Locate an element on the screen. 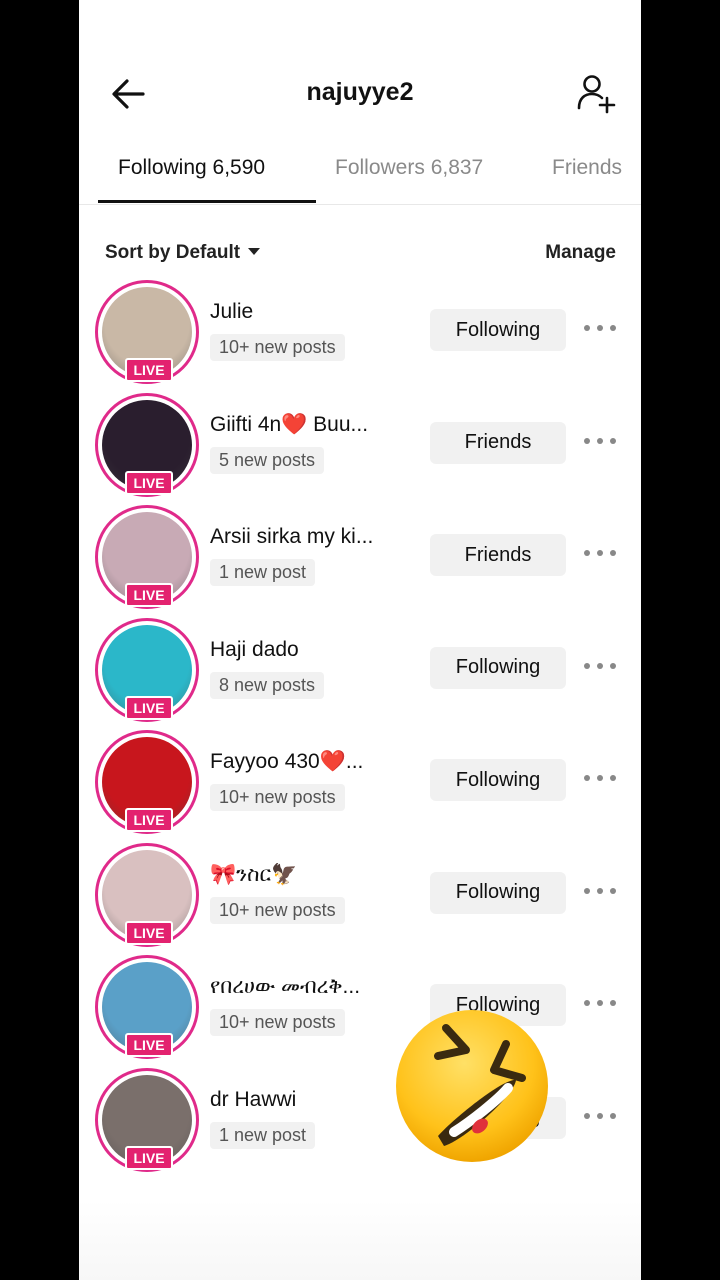  sort-bar: Sort by Default Manage is located at coordinates (360, 254).